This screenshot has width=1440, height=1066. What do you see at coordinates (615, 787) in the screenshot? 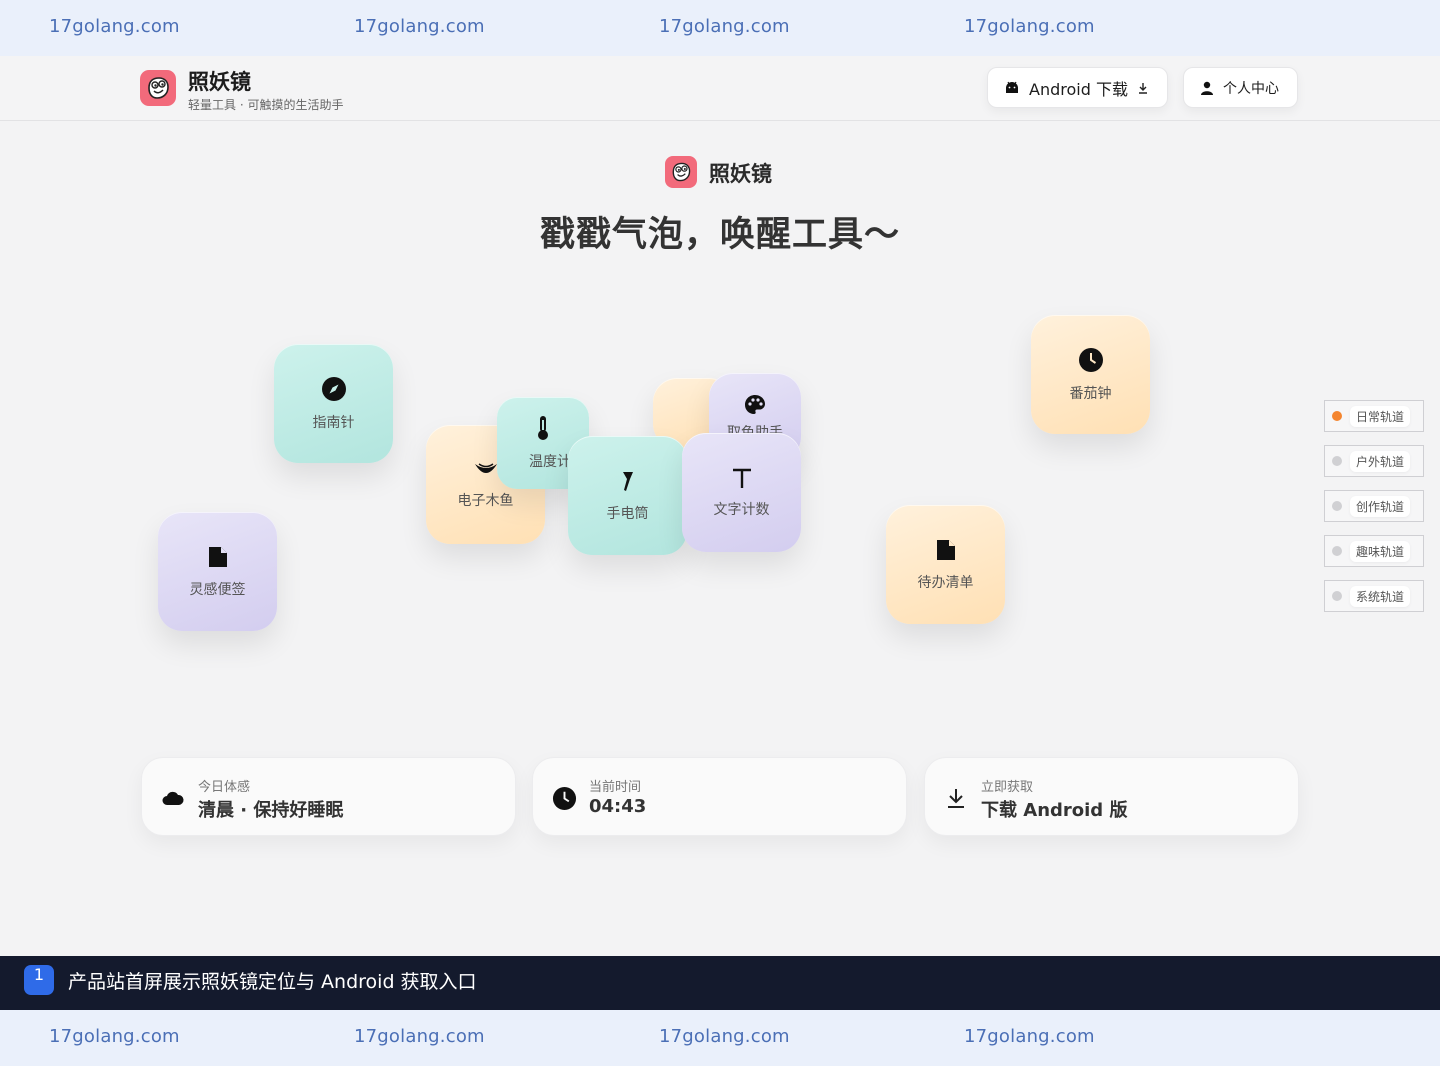
I see `time-card-subtitle: 当前时间` at bounding box center [615, 787].